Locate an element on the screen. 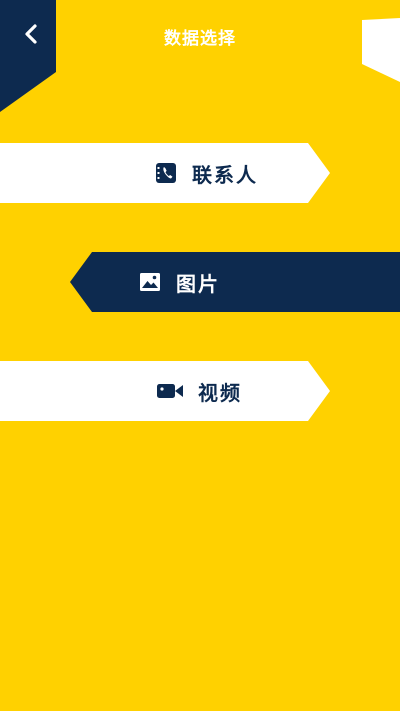  page-title: 数据选择 is located at coordinates (200, 39).